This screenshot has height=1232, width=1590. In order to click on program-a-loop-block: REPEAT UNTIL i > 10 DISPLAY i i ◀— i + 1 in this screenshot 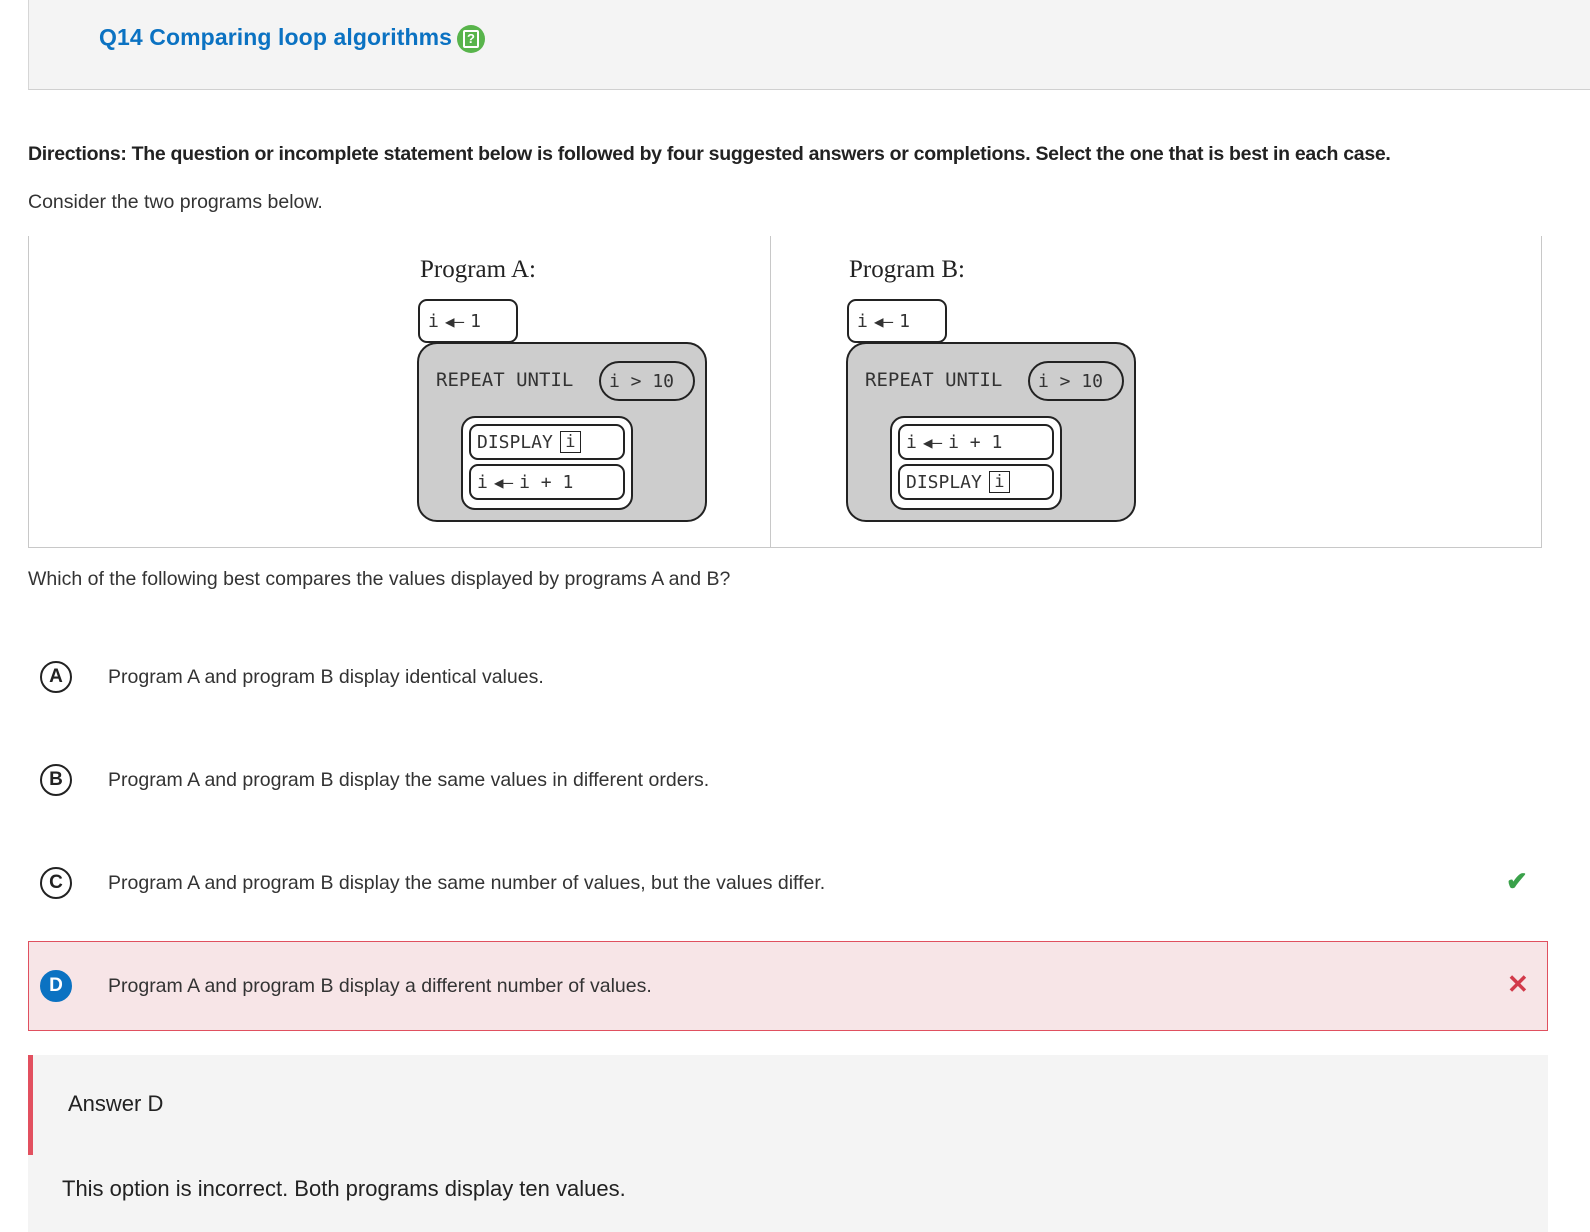, I will do `click(562, 432)`.